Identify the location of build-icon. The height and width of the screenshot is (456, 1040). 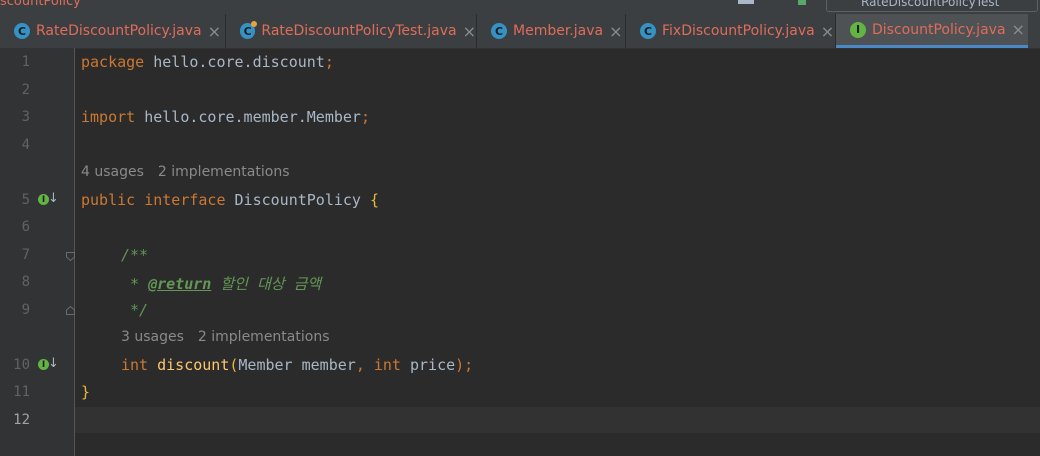
(802, 2).